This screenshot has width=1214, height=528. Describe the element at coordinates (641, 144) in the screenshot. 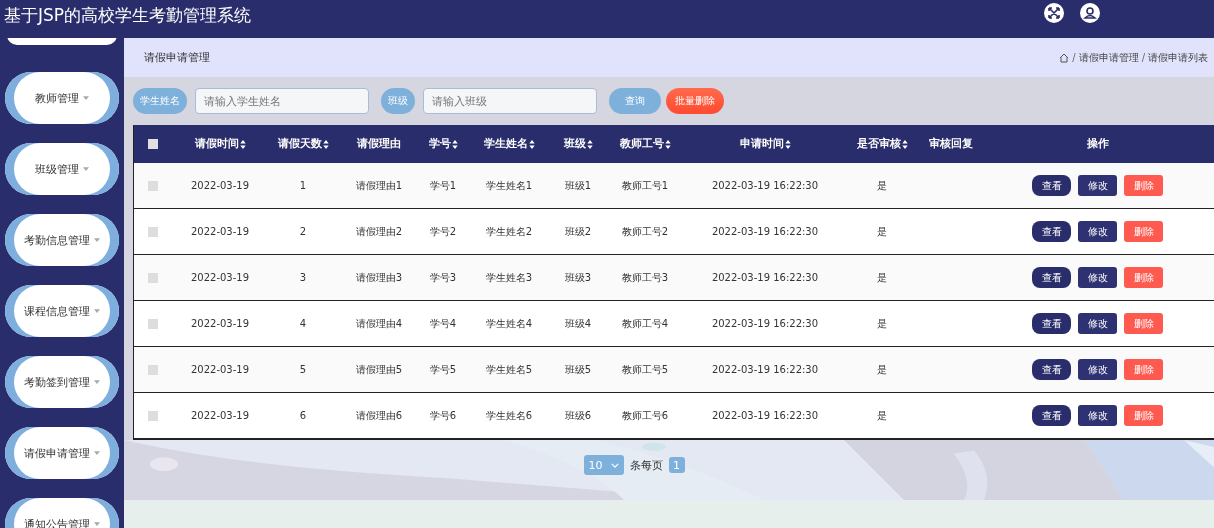

I see `column-header: 教师工号` at that location.